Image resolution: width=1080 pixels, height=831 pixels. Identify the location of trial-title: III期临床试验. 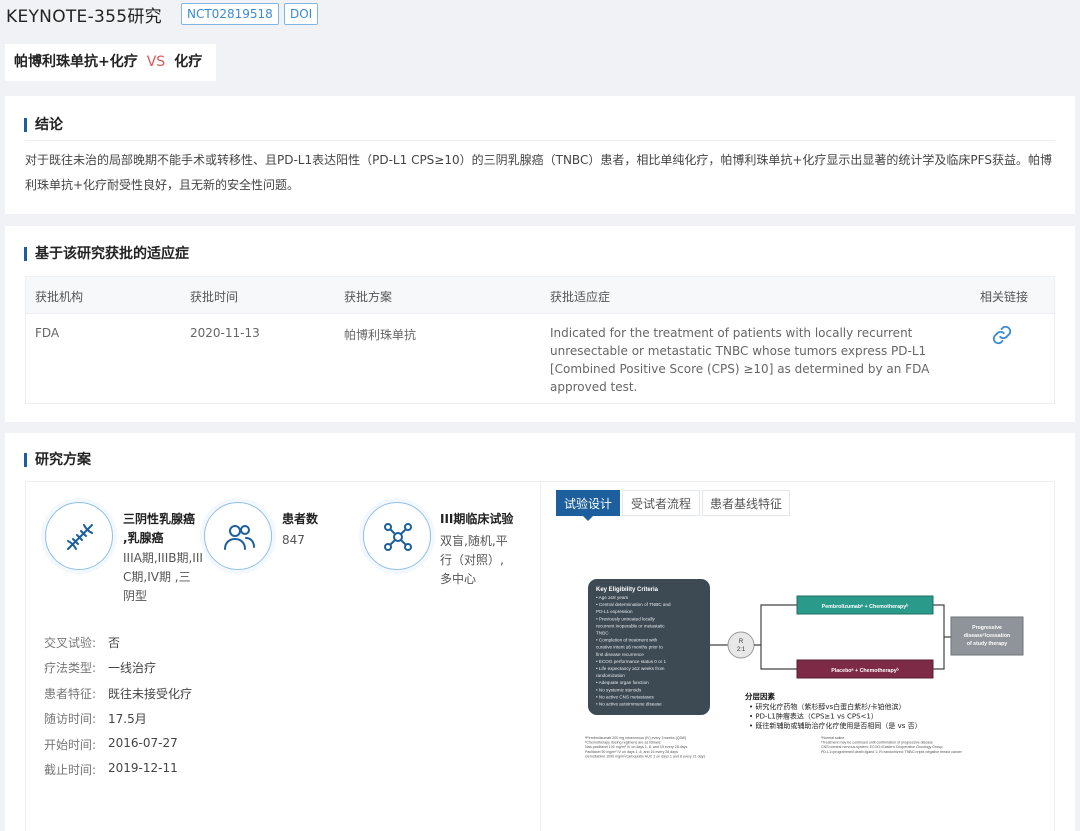
(477, 519).